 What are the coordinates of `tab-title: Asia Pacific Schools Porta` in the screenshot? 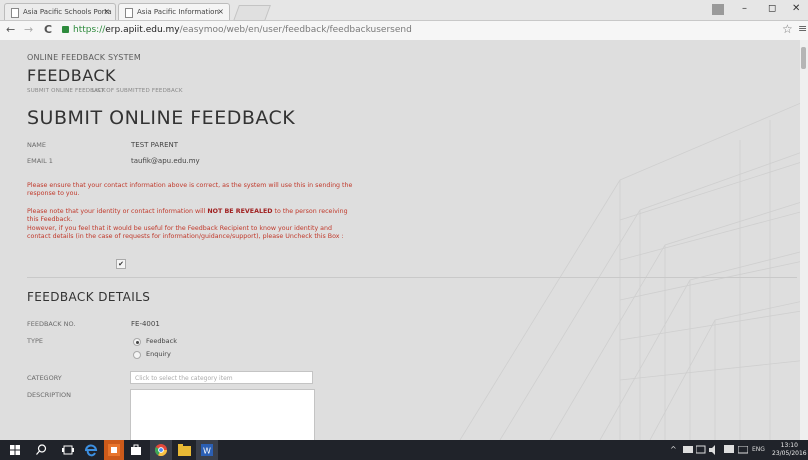 It's located at (67, 12).